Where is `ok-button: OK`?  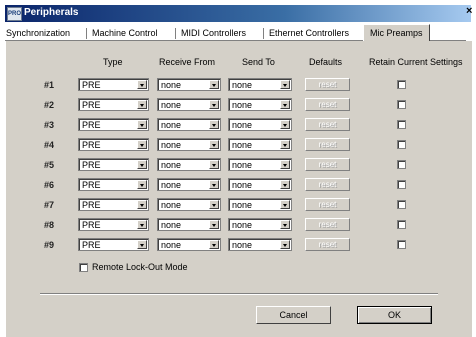 ok-button: OK is located at coordinates (394, 315).